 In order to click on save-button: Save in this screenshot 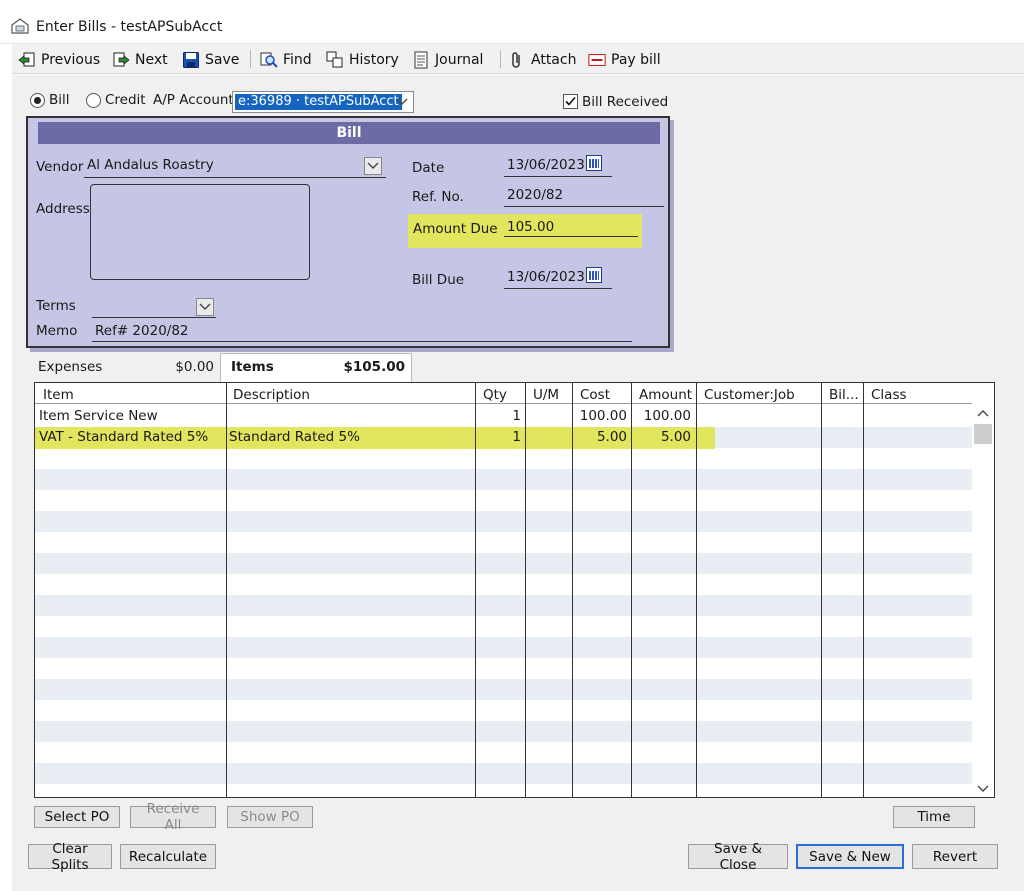, I will do `click(210, 60)`.